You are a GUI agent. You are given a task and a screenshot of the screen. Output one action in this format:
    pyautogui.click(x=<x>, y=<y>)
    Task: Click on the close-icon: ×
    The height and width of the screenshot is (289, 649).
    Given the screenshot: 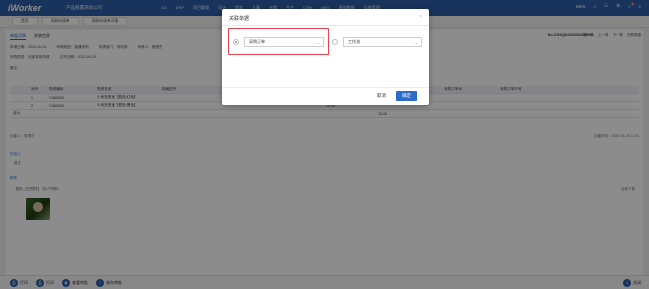 What is the action you would take?
    pyautogui.click(x=420, y=17)
    